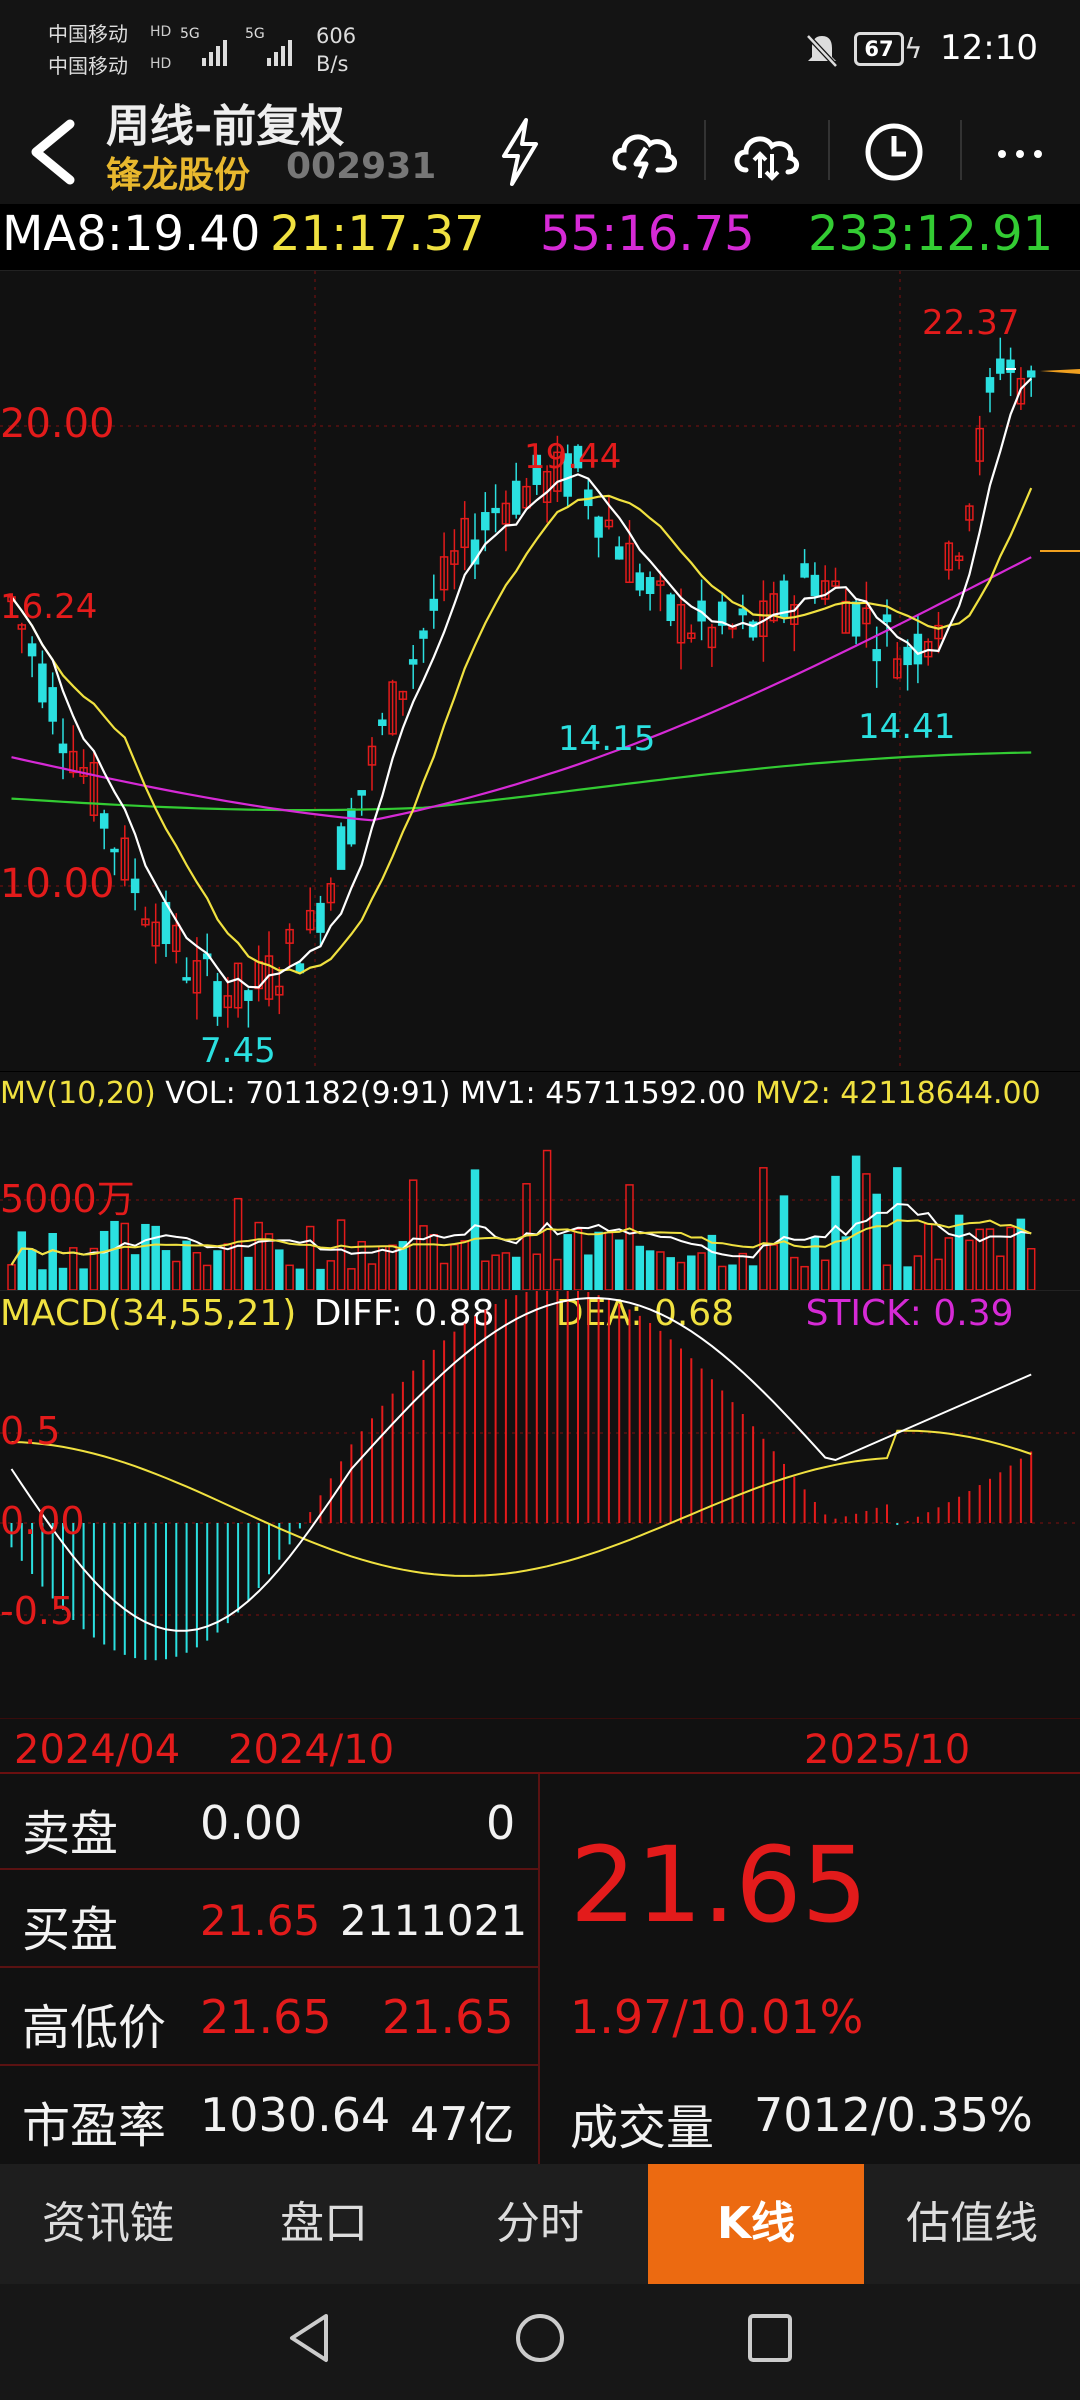 The image size is (1080, 2400). Describe the element at coordinates (42, 1521) in the screenshot. I see `macd-axis-label: 0.00` at that location.